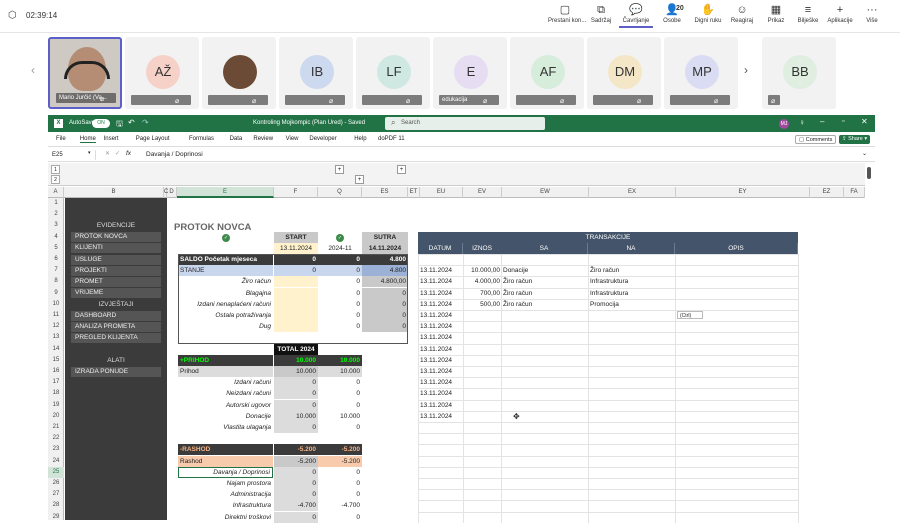 The height and width of the screenshot is (523, 900). What do you see at coordinates (56, 382) in the screenshot?
I see `row-header: 17` at bounding box center [56, 382].